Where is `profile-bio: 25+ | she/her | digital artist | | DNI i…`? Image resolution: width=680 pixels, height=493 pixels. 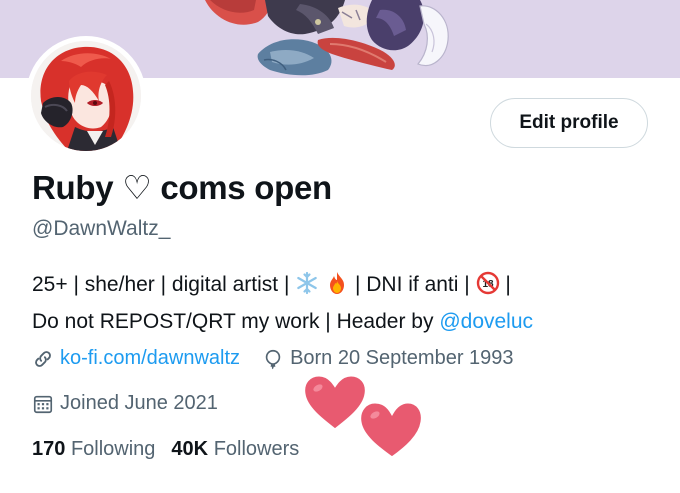 profile-bio: 25+ | she/her | digital artist | | DNI i… is located at coordinates (347, 303).